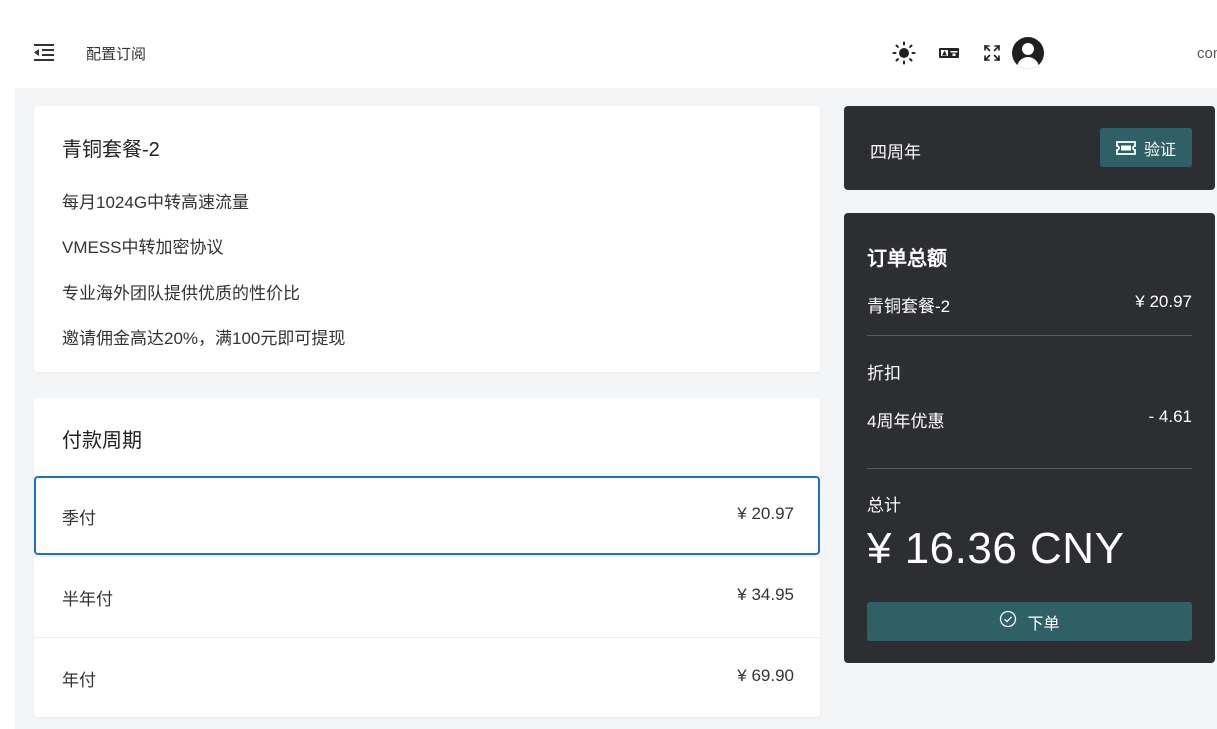 This screenshot has width=1217, height=729. What do you see at coordinates (79, 518) in the screenshot?
I see `period-option-label: 季付` at bounding box center [79, 518].